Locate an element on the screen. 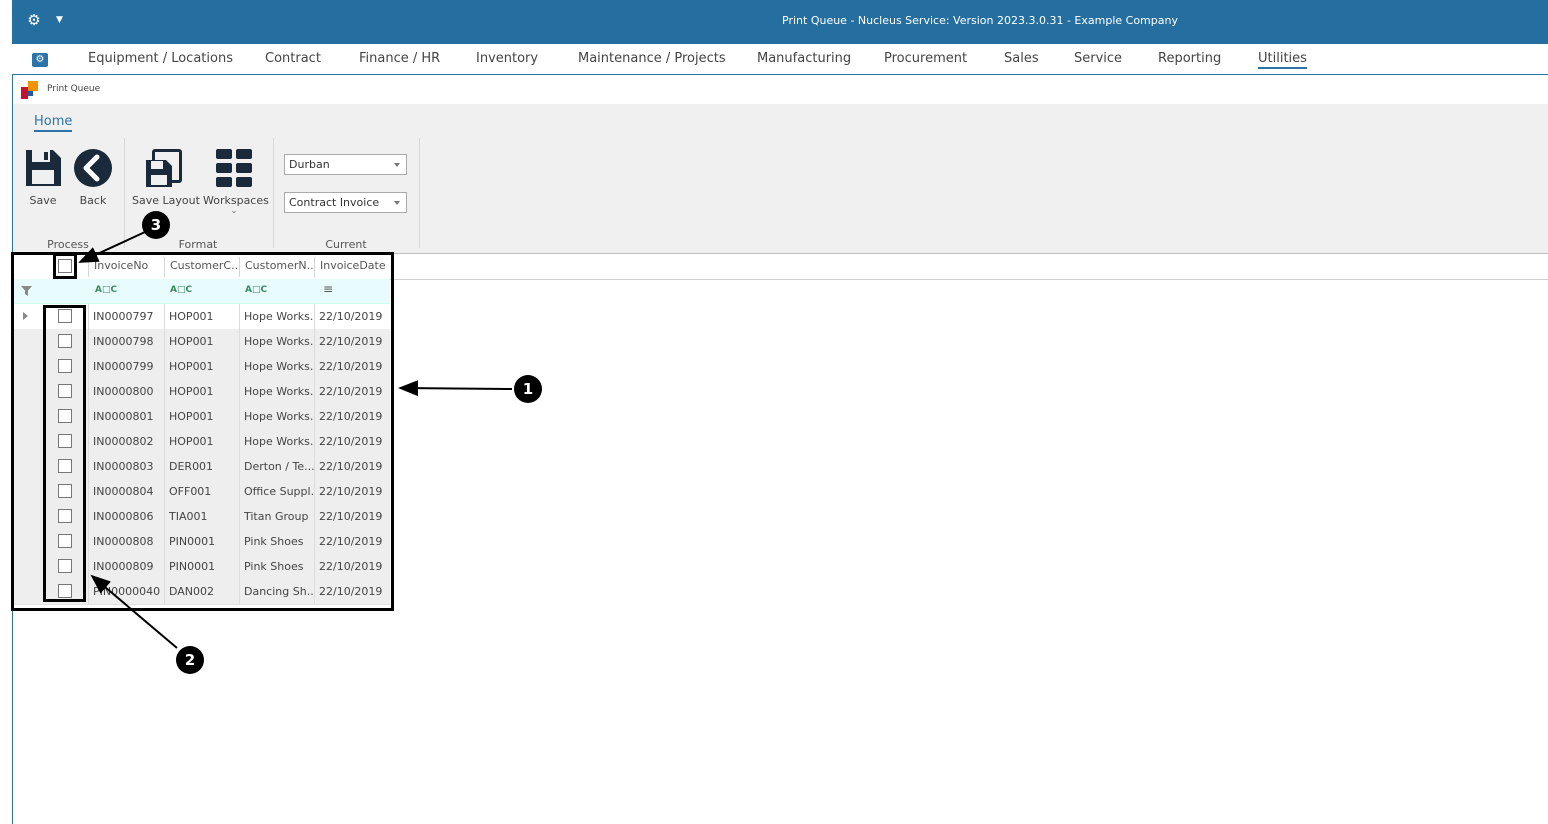 The width and height of the screenshot is (1548, 824). callout-1: 1 is located at coordinates (528, 389).